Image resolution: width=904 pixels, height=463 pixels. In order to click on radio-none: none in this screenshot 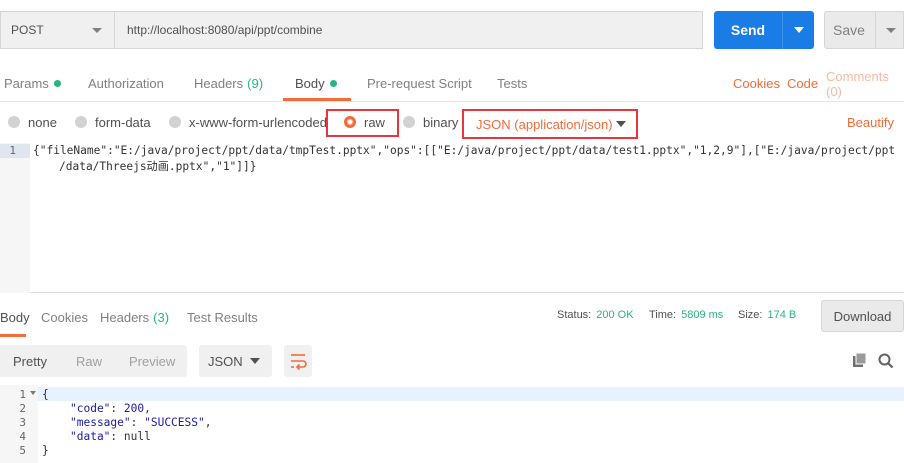, I will do `click(32, 122)`.